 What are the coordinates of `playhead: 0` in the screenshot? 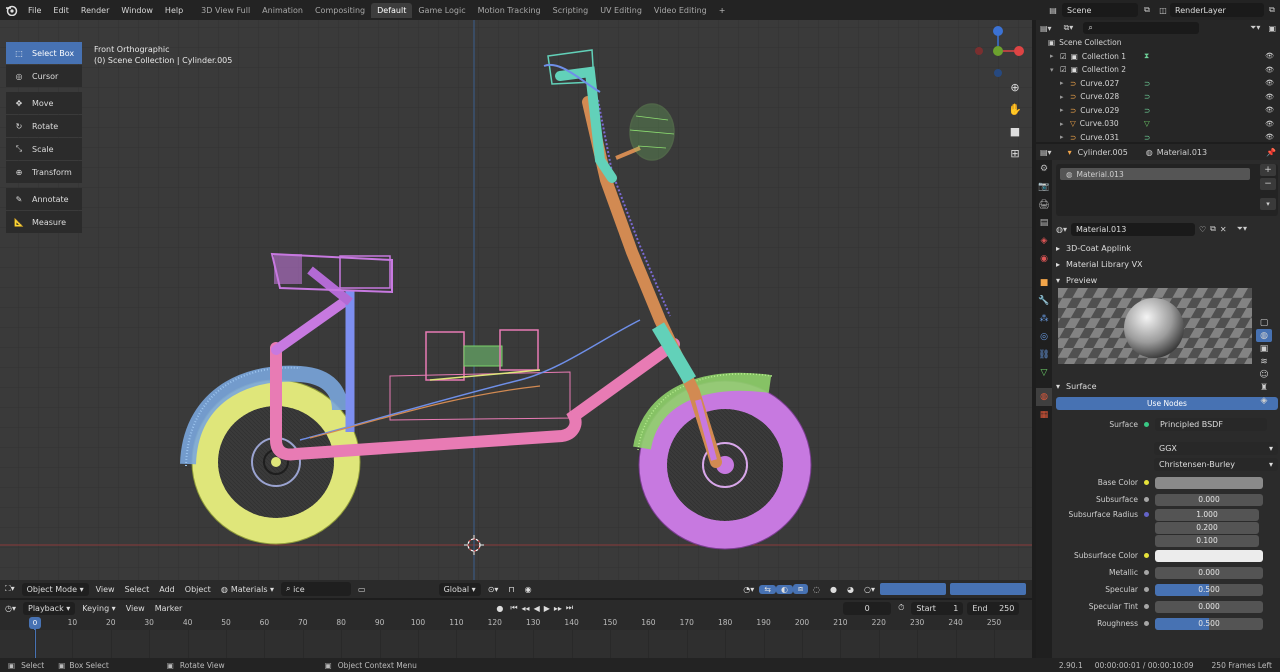 It's located at (35, 623).